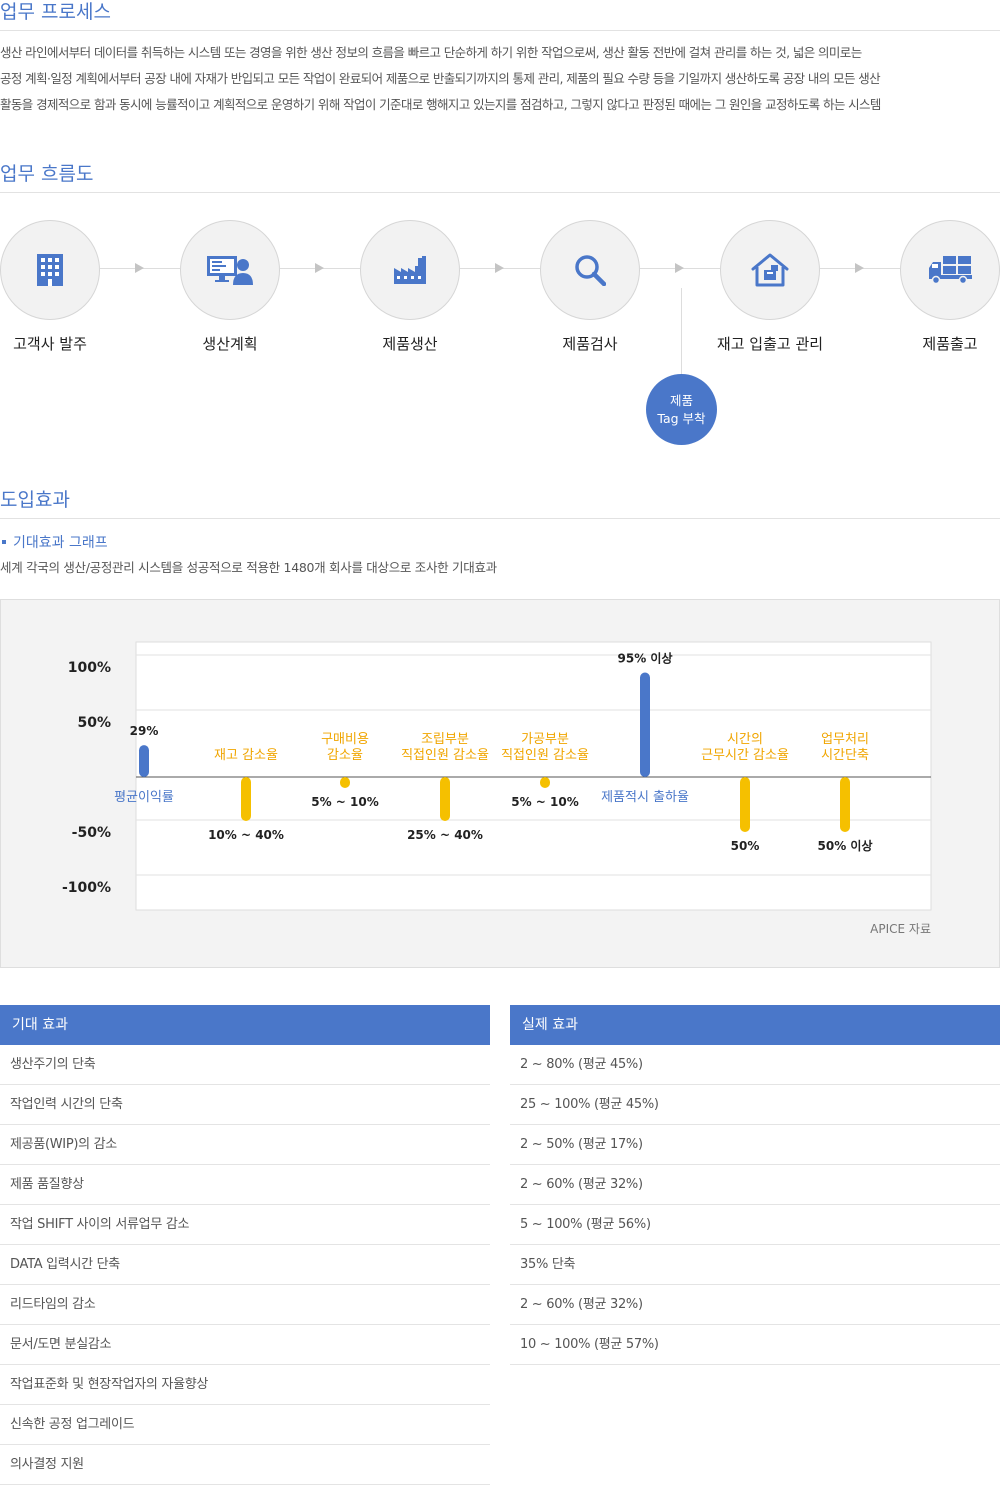 The height and width of the screenshot is (1500, 1000). What do you see at coordinates (245, 1305) in the screenshot?
I see `table-row: 리드타임의 감소` at bounding box center [245, 1305].